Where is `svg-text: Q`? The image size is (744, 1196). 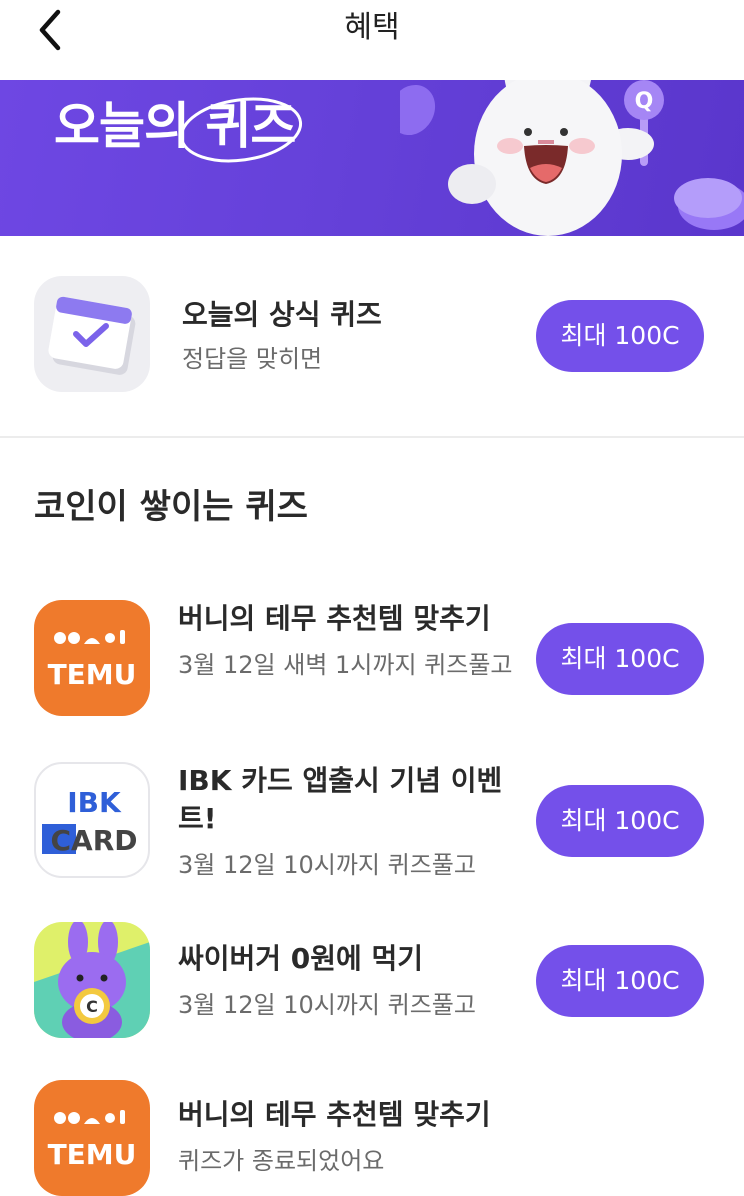
svg-text: Q is located at coordinates (644, 101).